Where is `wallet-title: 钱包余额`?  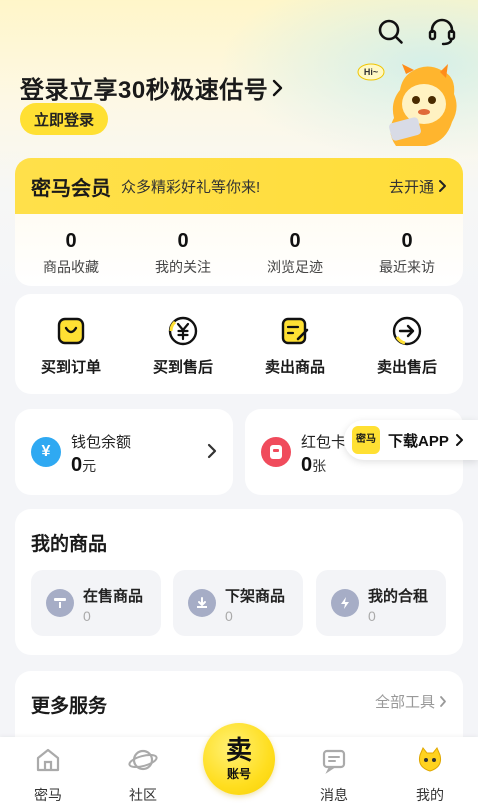 wallet-title: 钱包余额 is located at coordinates (101, 442).